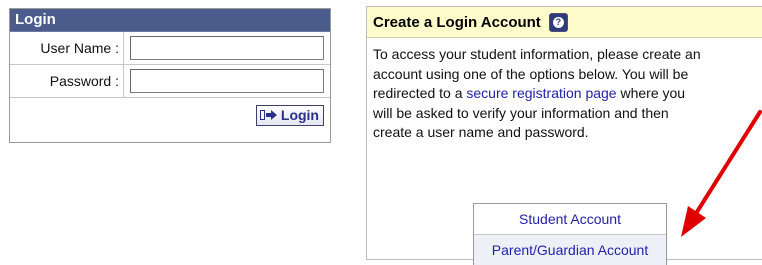 Image resolution: width=762 pixels, height=265 pixels. Describe the element at coordinates (541, 93) in the screenshot. I see `secure-registration-link: secure registration page` at that location.